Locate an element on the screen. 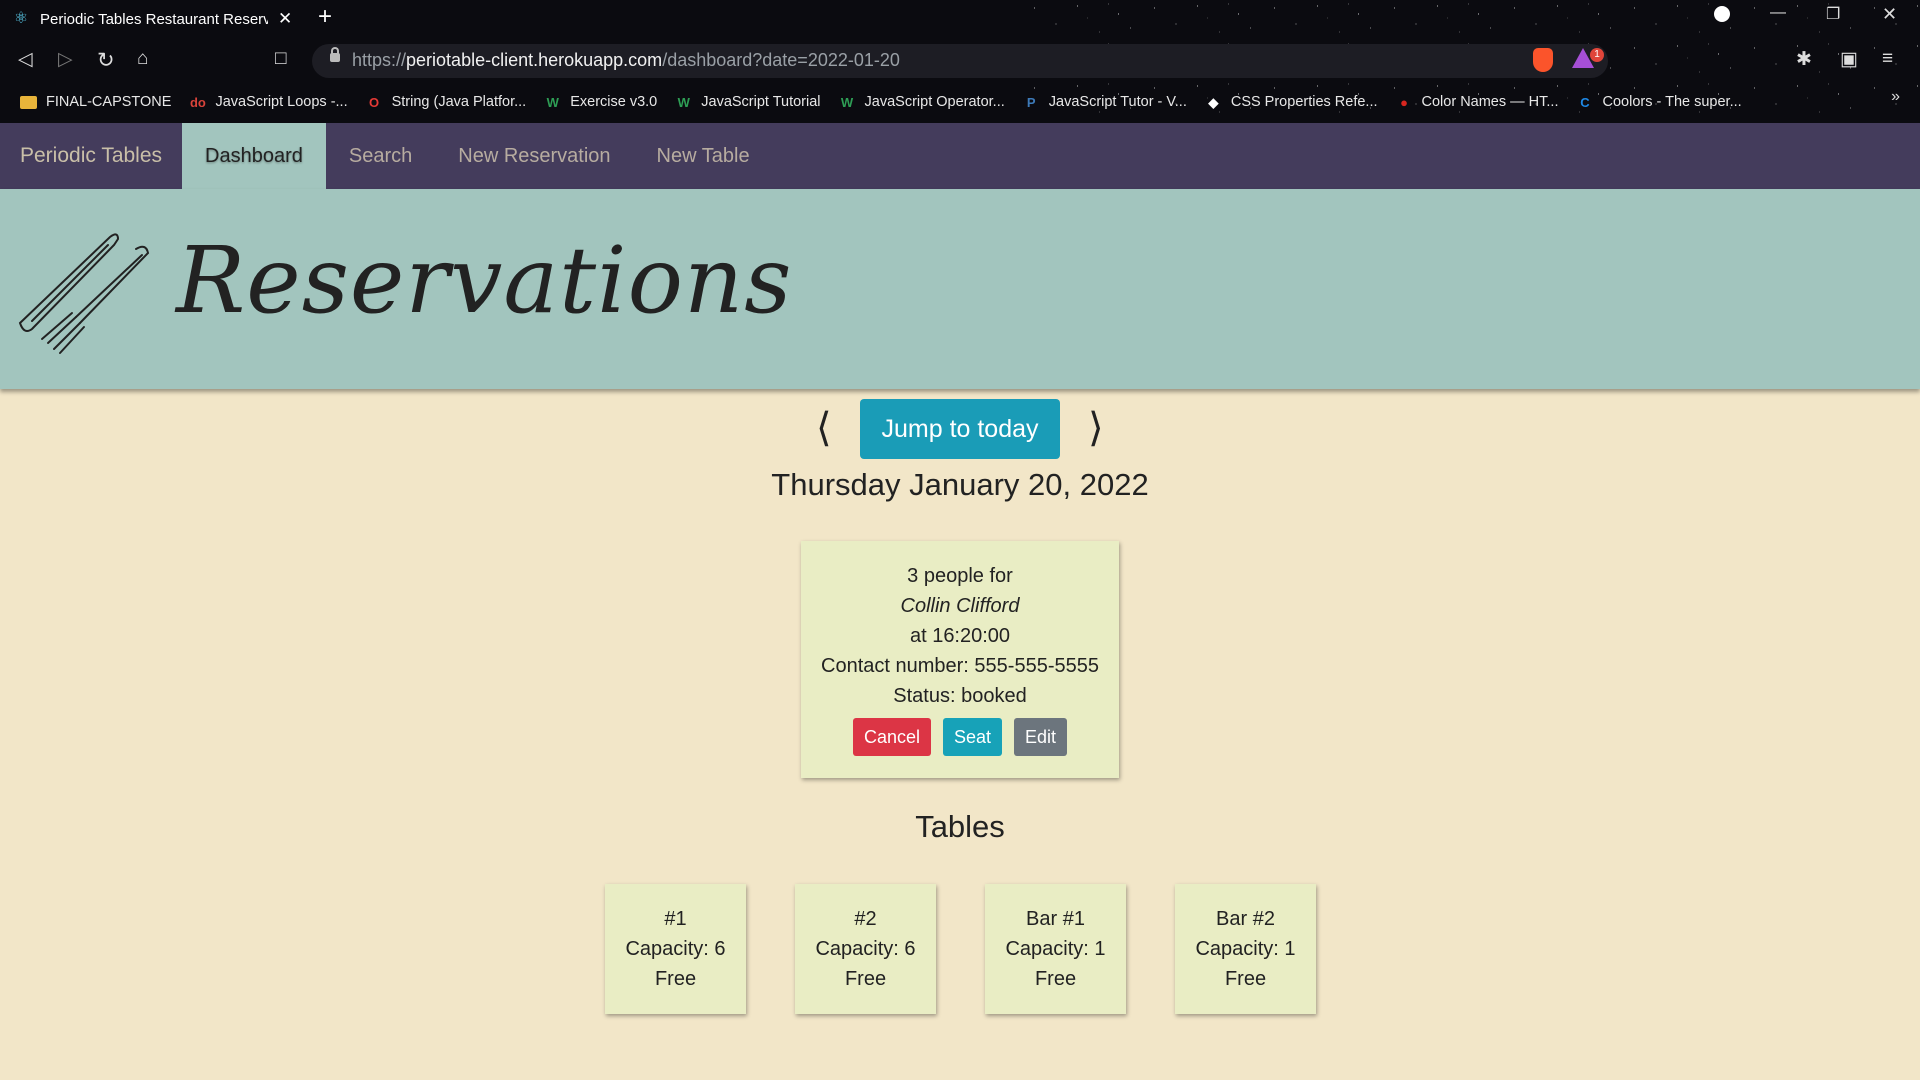 The height and width of the screenshot is (1080, 1920). restore-icon: ❐ is located at coordinates (1833, 14).